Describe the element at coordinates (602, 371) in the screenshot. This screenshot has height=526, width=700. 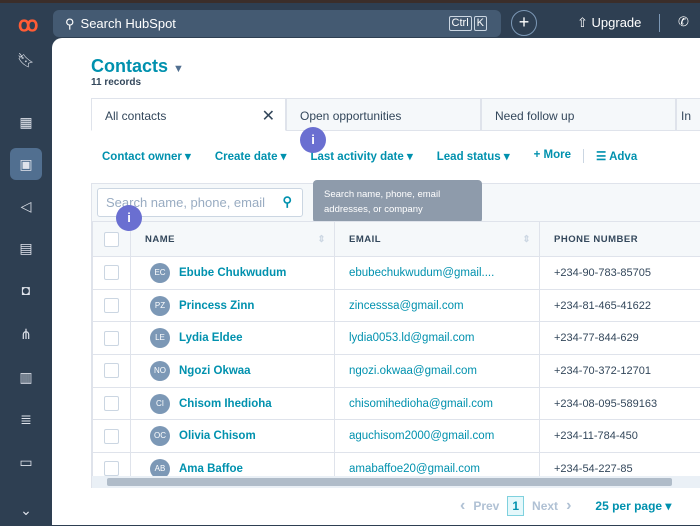
I see `phone-number: +234-70-372-12701` at that location.